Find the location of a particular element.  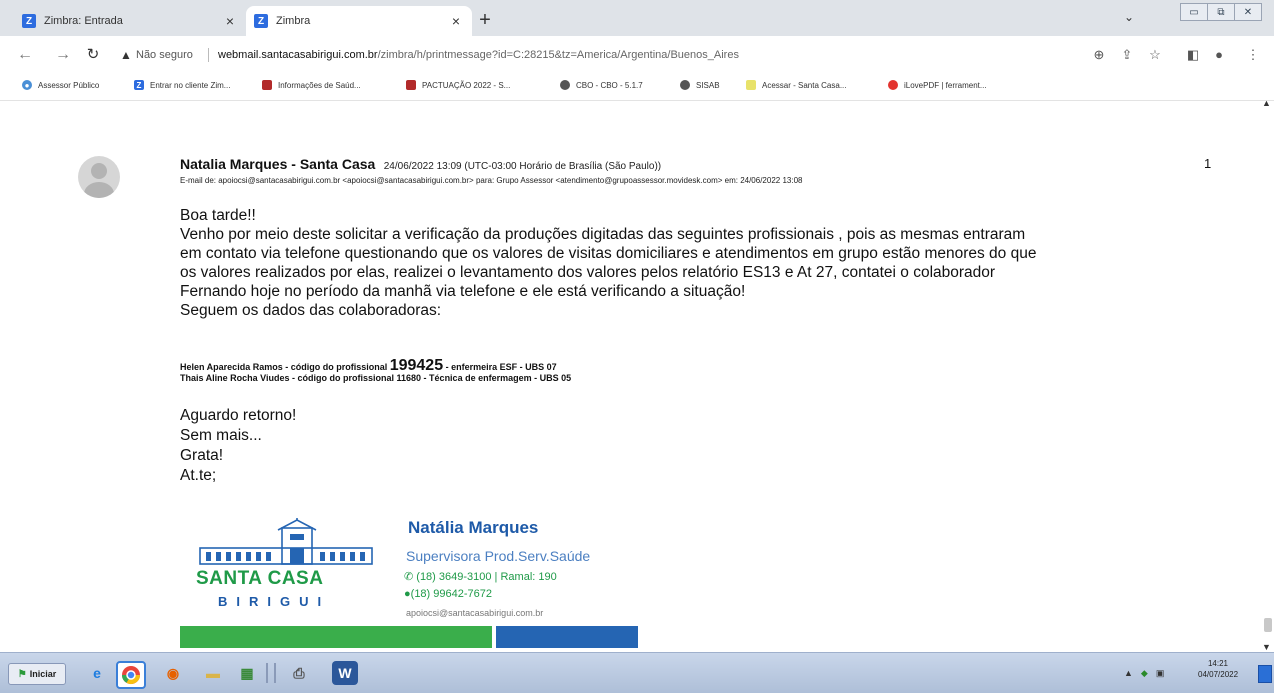

window-controls: ▭ ⧉ ✕ is located at coordinates (1221, 12).